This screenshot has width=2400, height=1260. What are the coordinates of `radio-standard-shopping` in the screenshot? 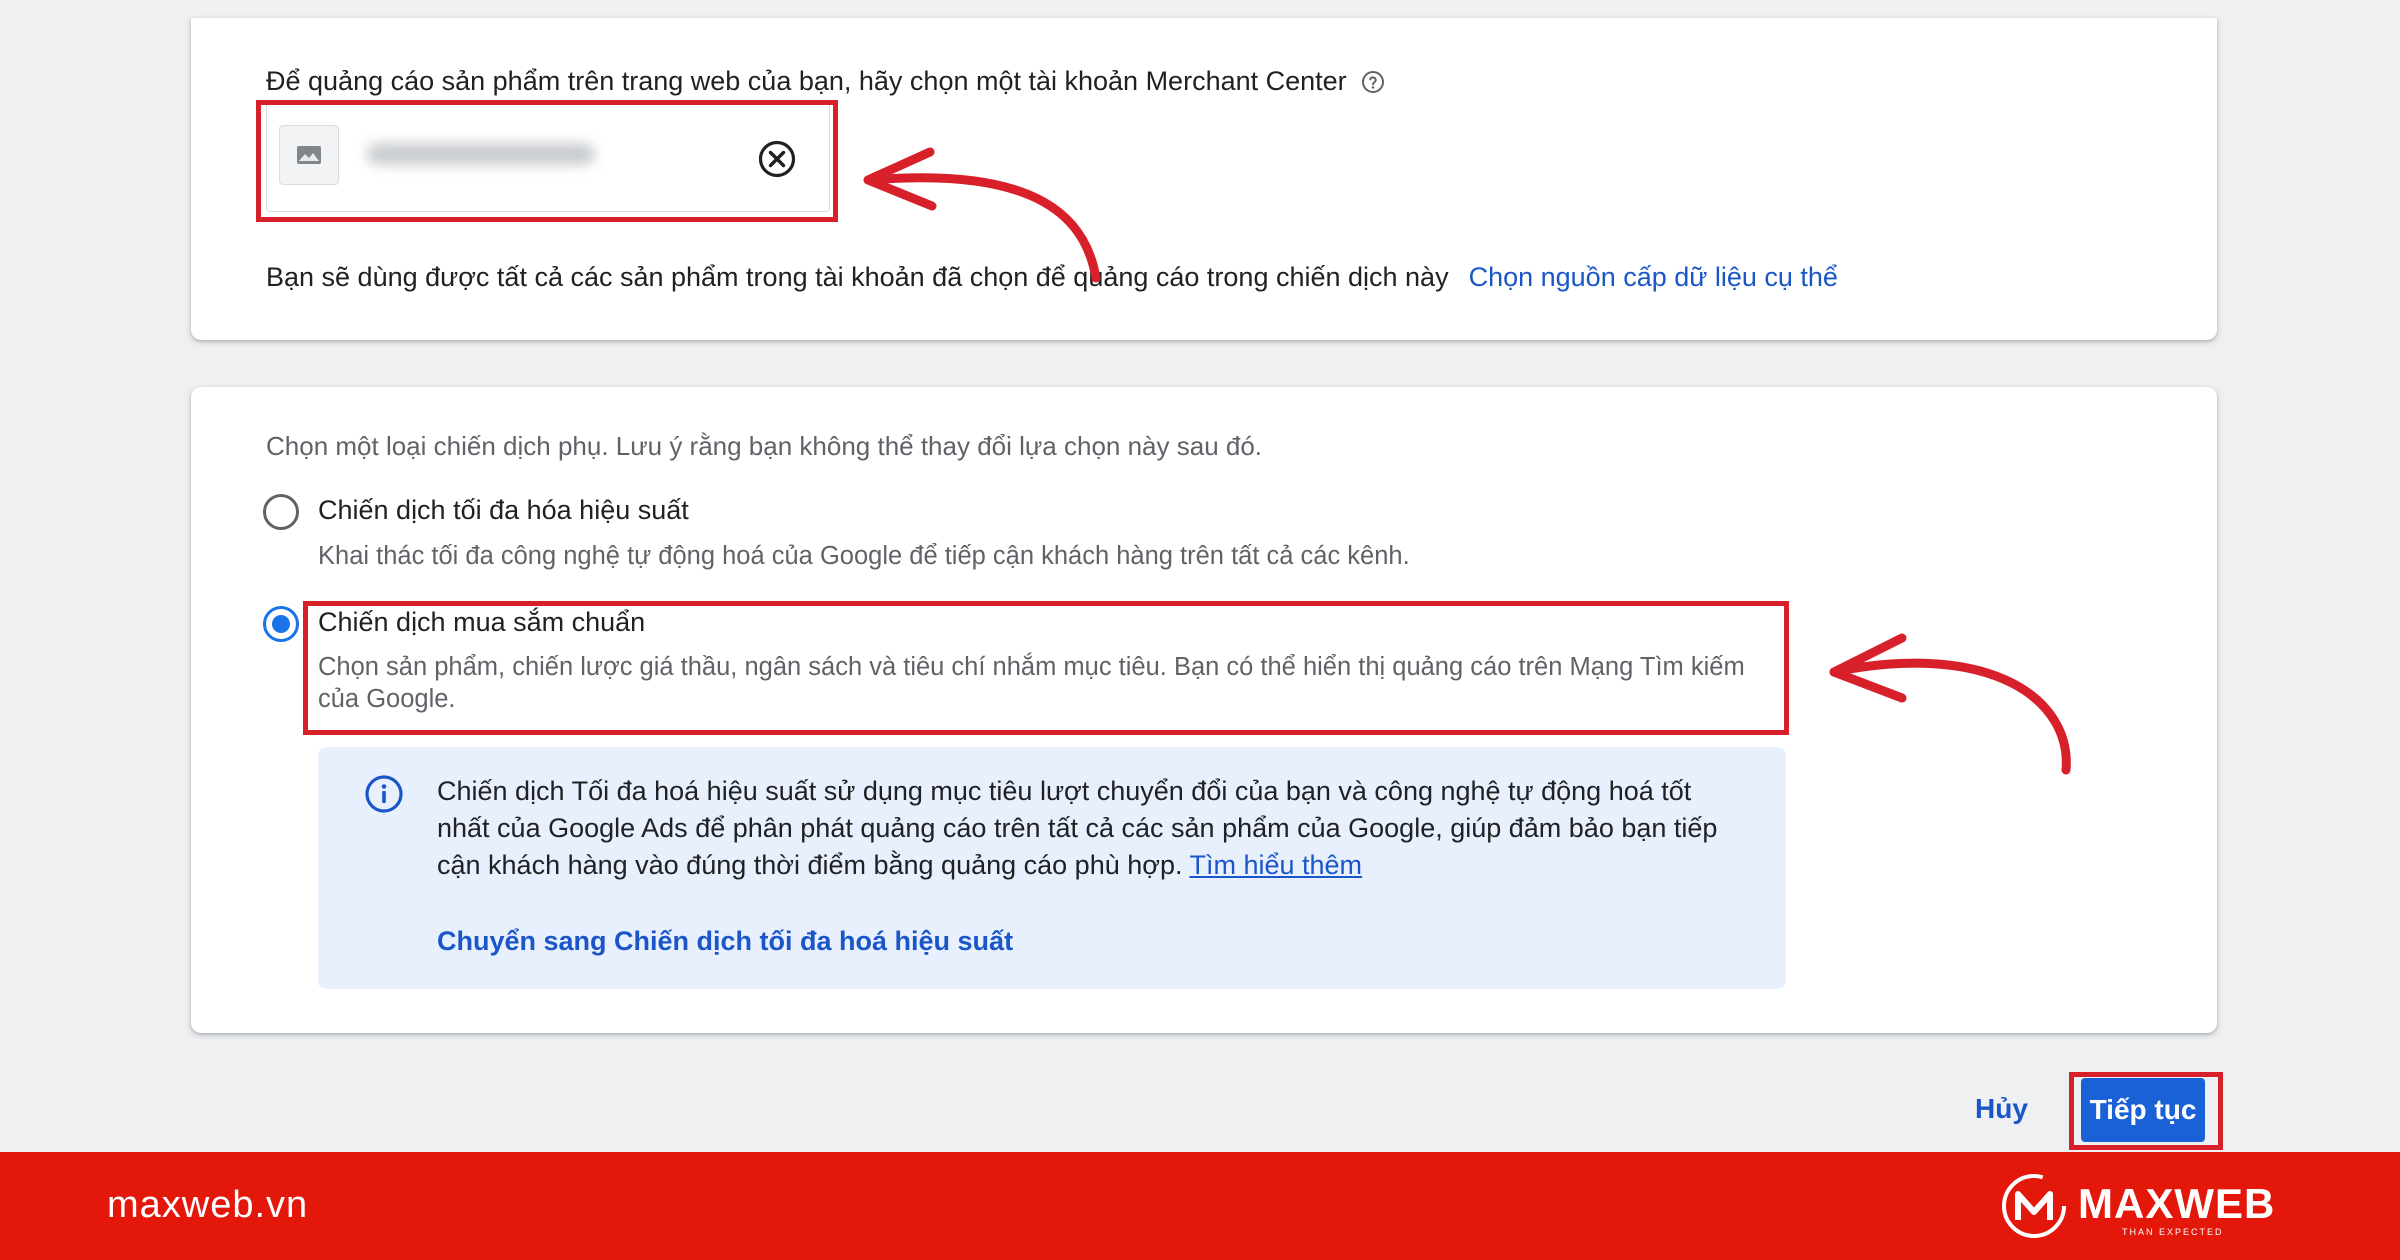 It's located at (281, 624).